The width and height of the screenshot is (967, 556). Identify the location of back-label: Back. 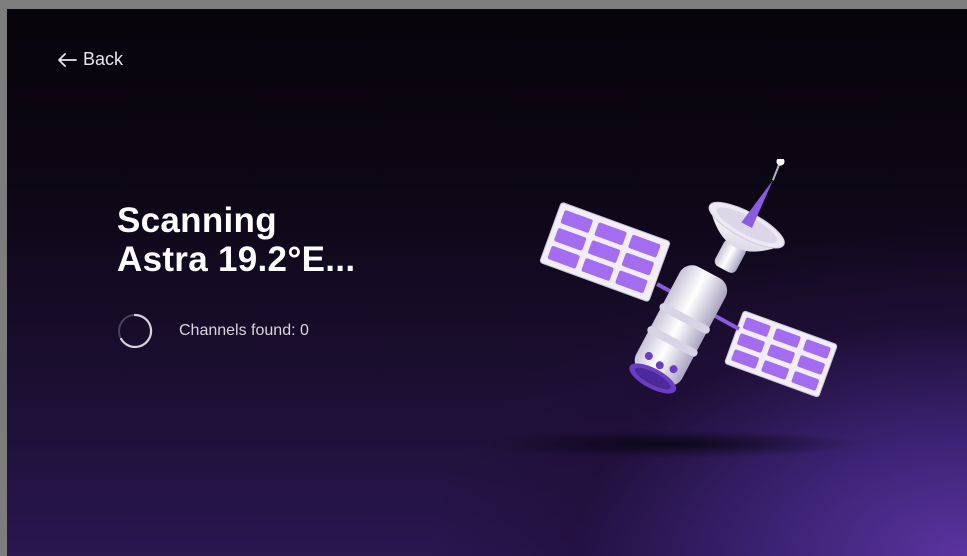
(103, 59).